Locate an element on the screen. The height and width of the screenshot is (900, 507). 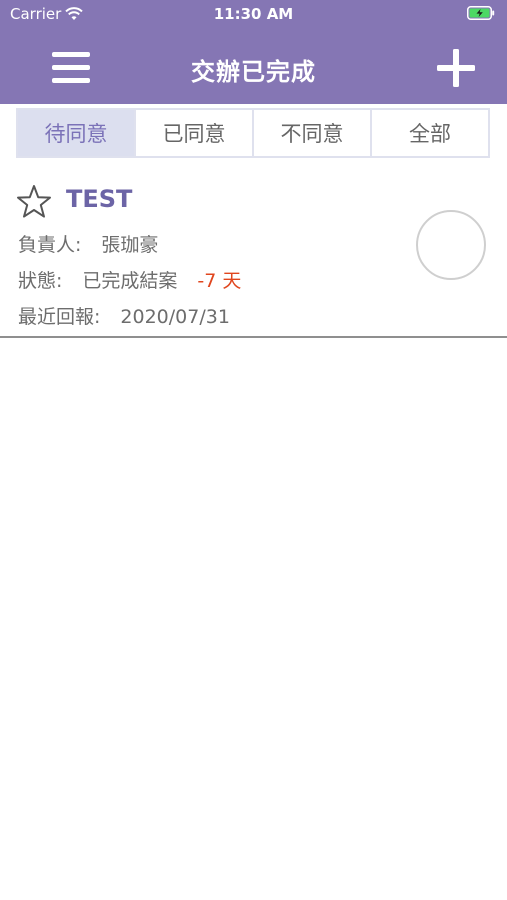
status-row: 狀態: 已完成結案 -7 天 is located at coordinates (129, 279).